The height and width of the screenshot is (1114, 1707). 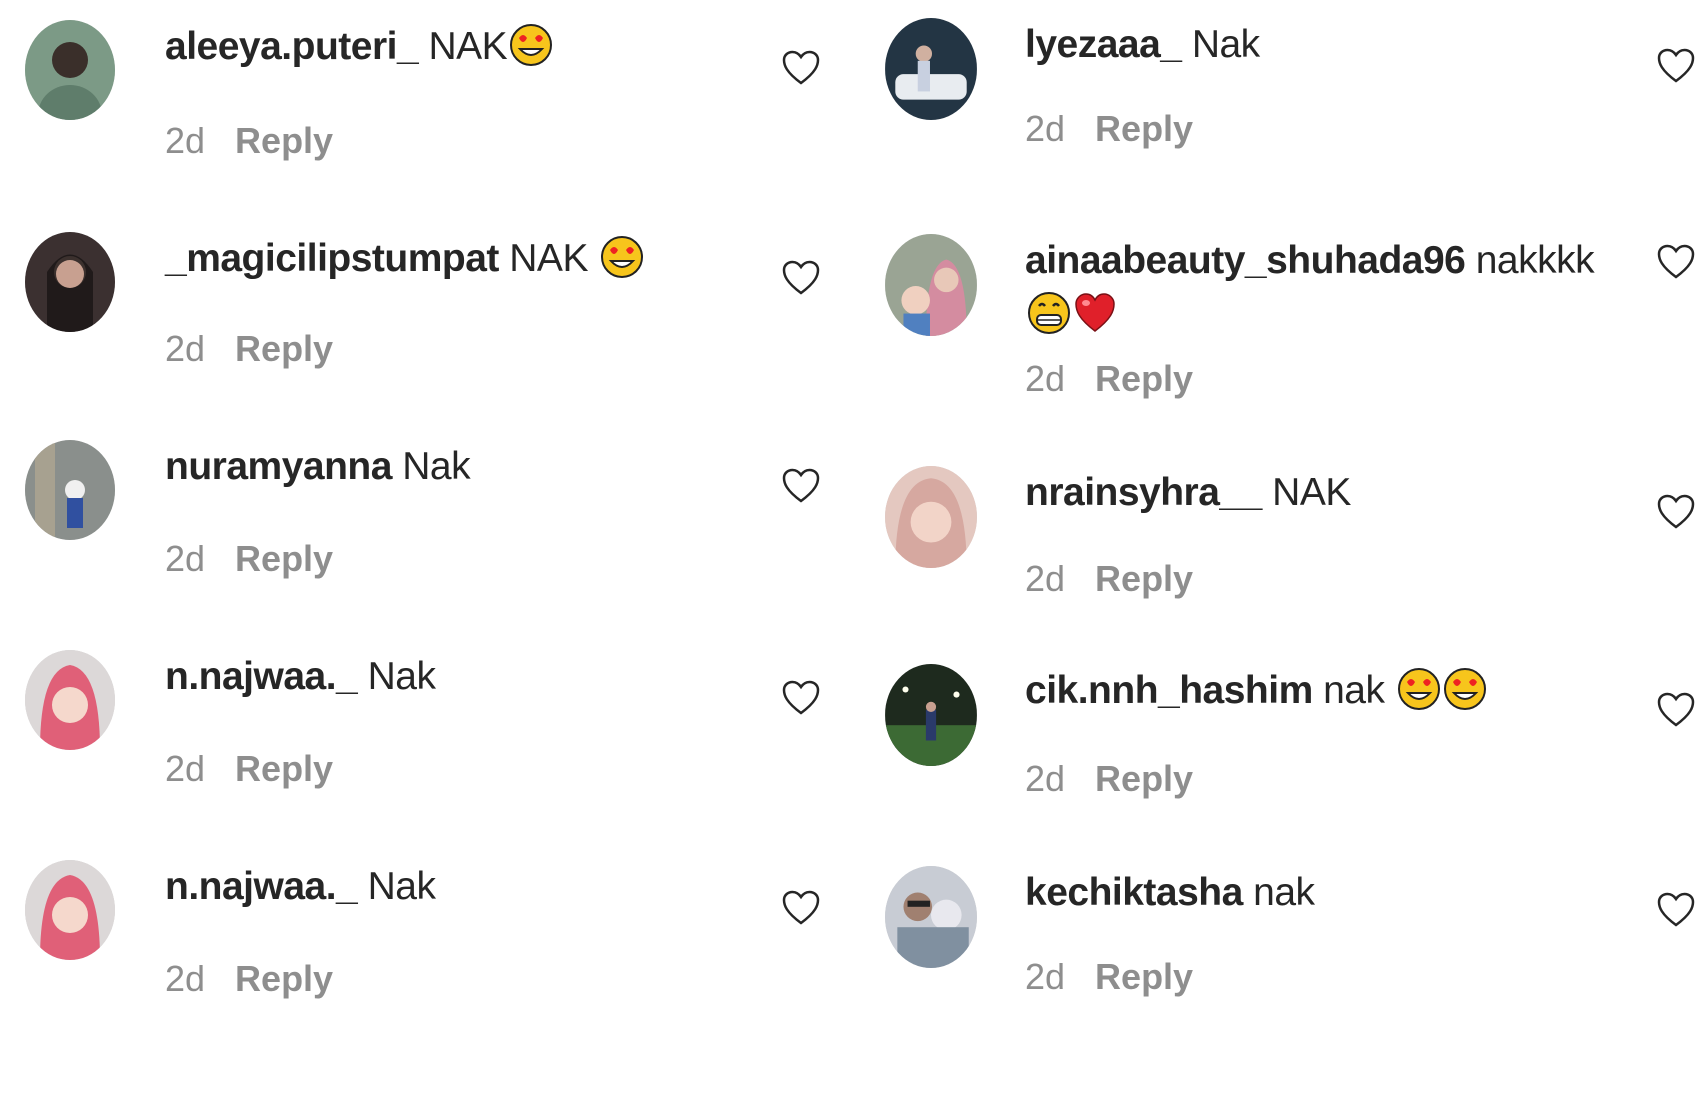 I want to click on comment-body: ainaabeauty_shuhada96 nakkkk, so click(x=1335, y=288).